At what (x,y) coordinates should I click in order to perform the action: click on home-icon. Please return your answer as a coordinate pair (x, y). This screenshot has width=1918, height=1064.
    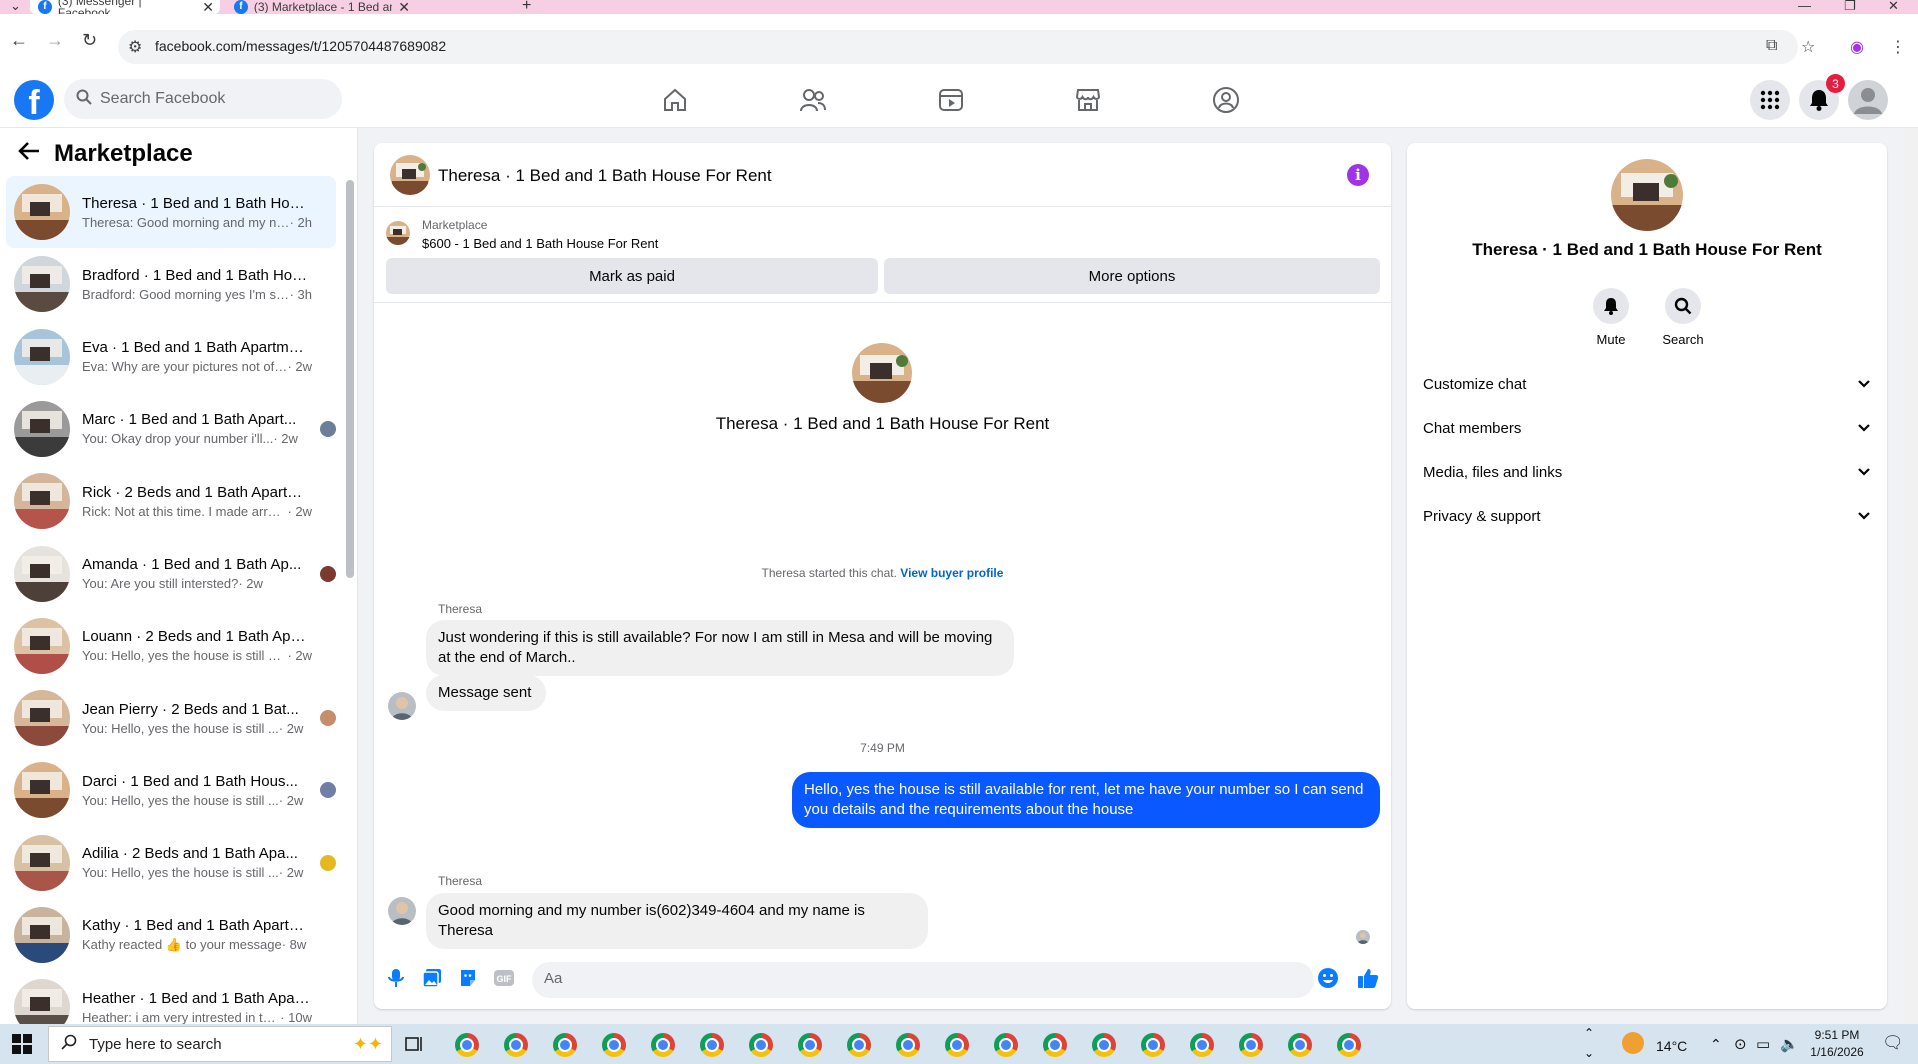
    Looking at the image, I should click on (675, 100).